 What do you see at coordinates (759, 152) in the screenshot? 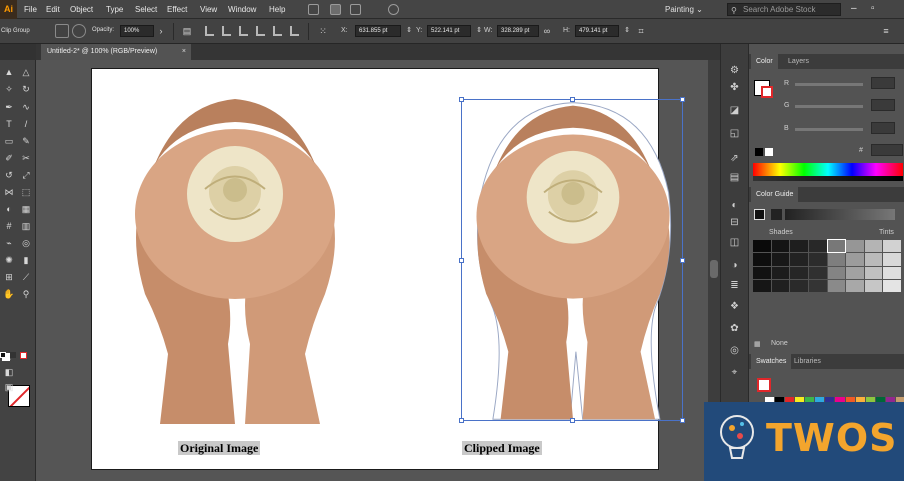
I see `black-chip` at bounding box center [759, 152].